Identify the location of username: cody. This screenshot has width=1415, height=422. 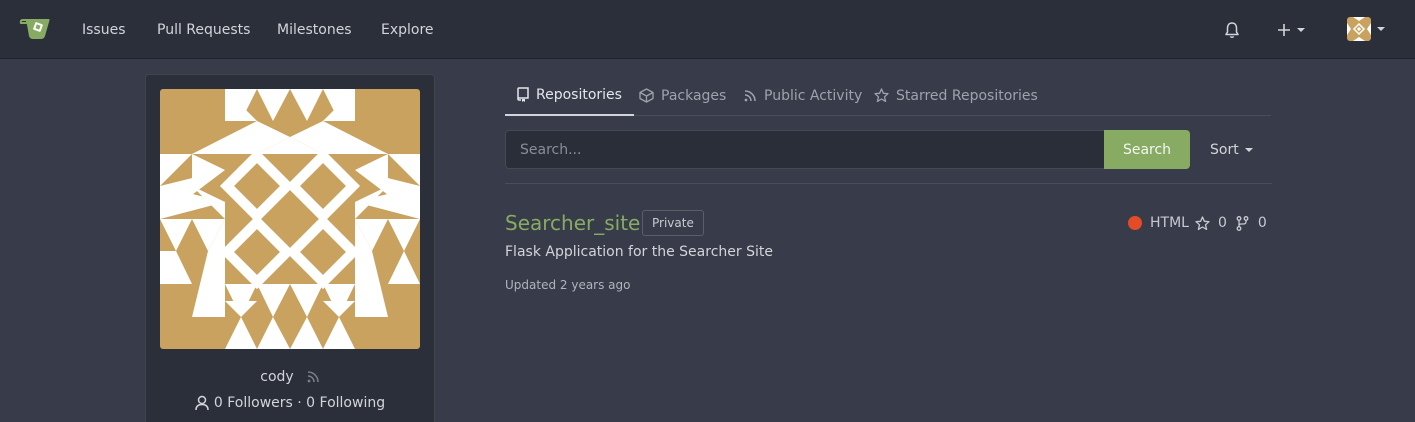
(277, 377).